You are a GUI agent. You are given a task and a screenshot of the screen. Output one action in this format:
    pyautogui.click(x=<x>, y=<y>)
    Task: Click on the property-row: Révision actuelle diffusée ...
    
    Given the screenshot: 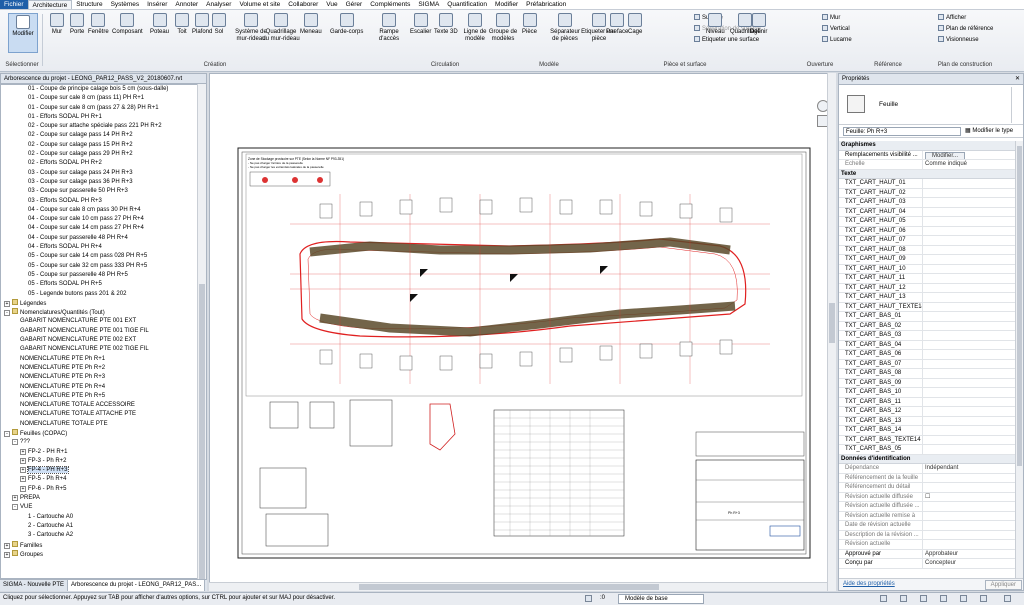 What is the action you would take?
    pyautogui.click(x=928, y=507)
    